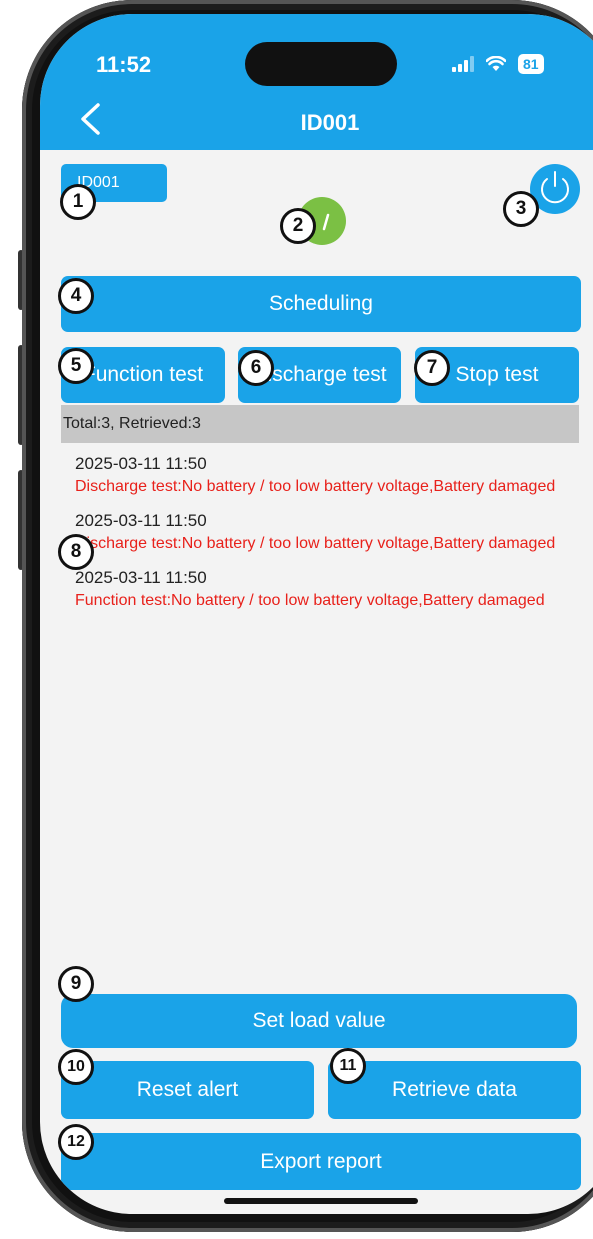  What do you see at coordinates (321, 64) in the screenshot?
I see `dynamic-island` at bounding box center [321, 64].